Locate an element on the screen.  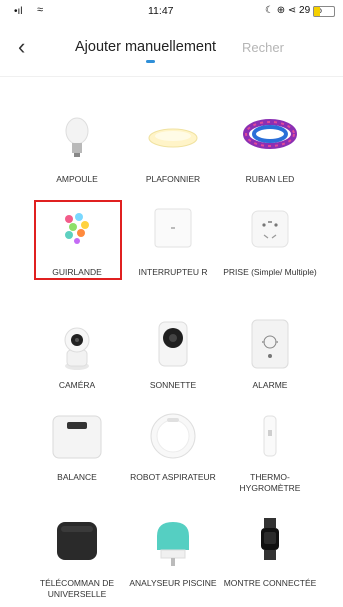
device-label: ROBOT ASPIRATEUR is located at coordinates (173, 477).